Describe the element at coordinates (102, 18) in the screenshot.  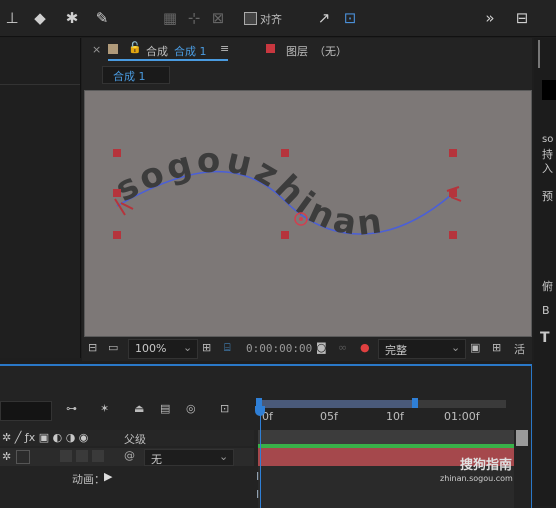
I see `pin-icon: ✎` at that location.